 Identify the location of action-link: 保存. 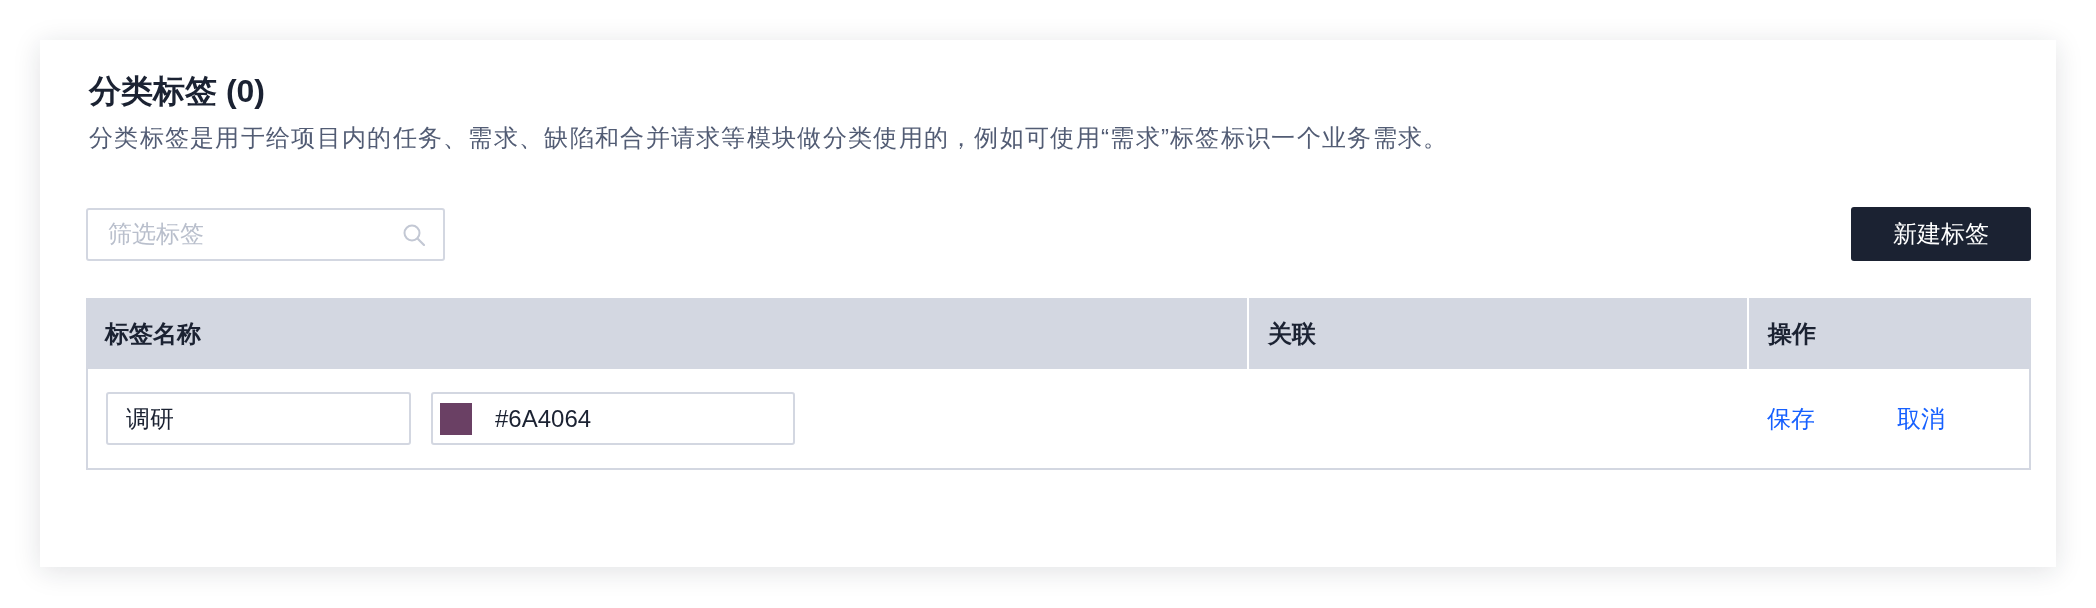
(1791, 418).